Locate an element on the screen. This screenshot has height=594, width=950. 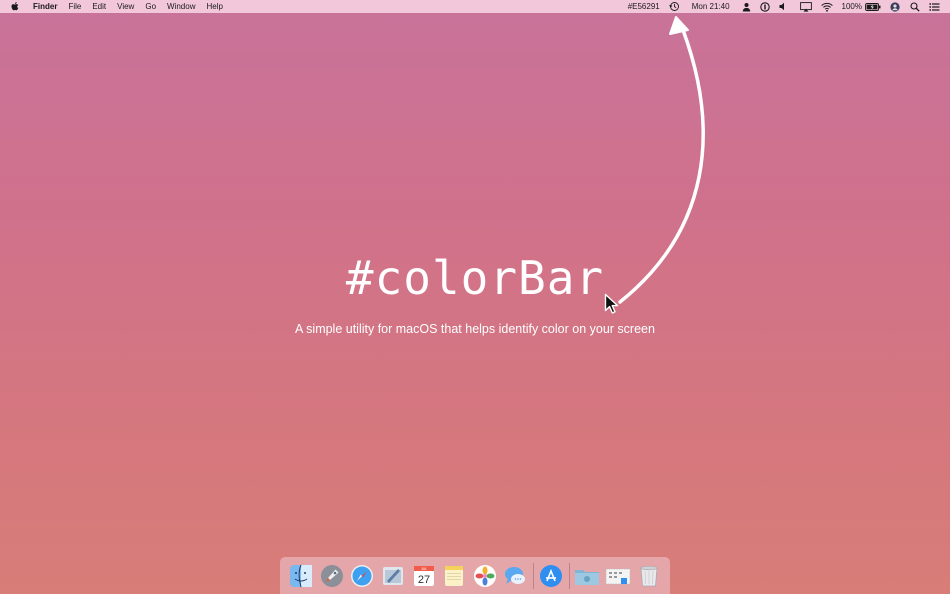
mail-icon is located at coordinates (393, 576).